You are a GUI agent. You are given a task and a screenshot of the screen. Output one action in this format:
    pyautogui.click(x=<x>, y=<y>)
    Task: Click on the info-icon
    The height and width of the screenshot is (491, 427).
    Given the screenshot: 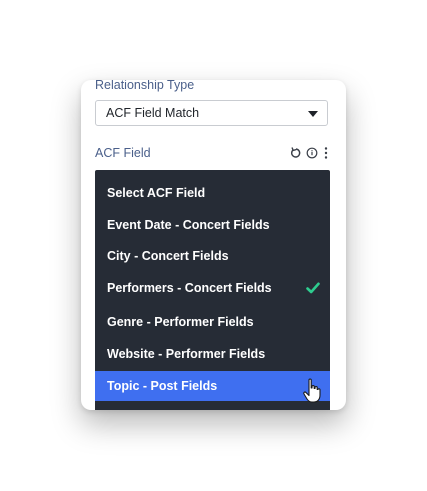 What is the action you would take?
    pyautogui.click(x=312, y=153)
    